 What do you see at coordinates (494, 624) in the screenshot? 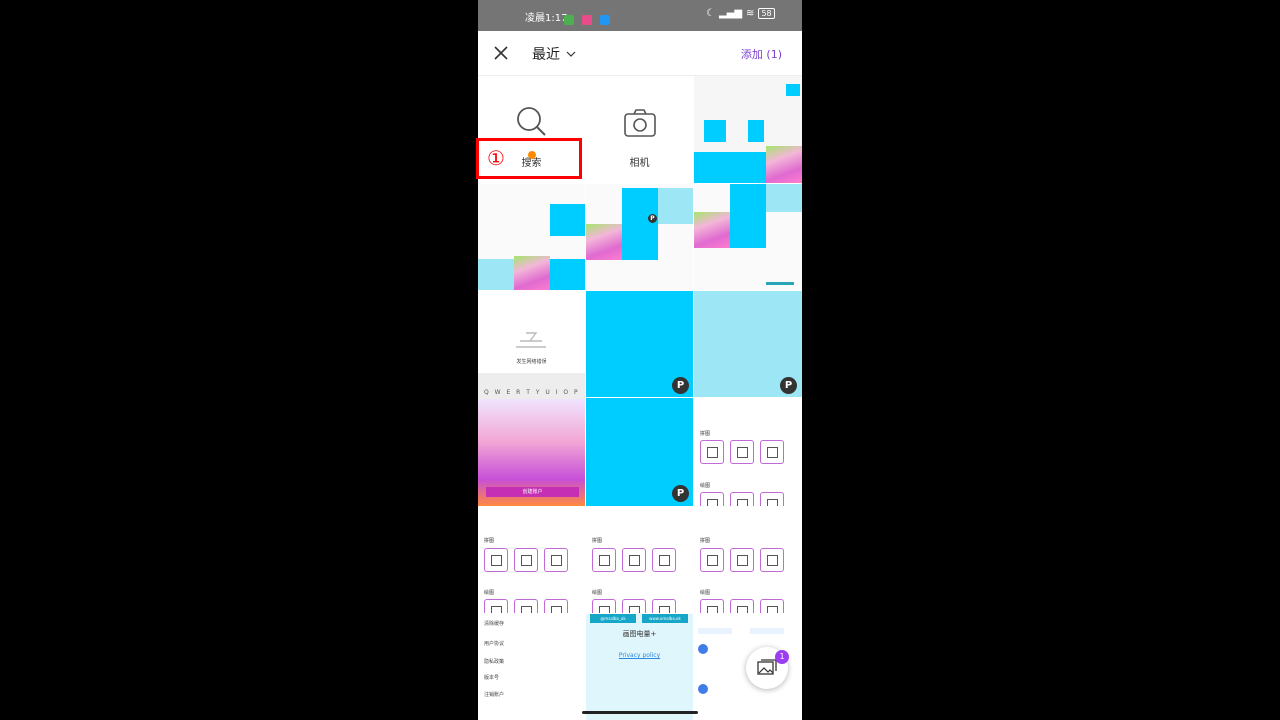
I see `settings-row: 清除缓存` at bounding box center [494, 624].